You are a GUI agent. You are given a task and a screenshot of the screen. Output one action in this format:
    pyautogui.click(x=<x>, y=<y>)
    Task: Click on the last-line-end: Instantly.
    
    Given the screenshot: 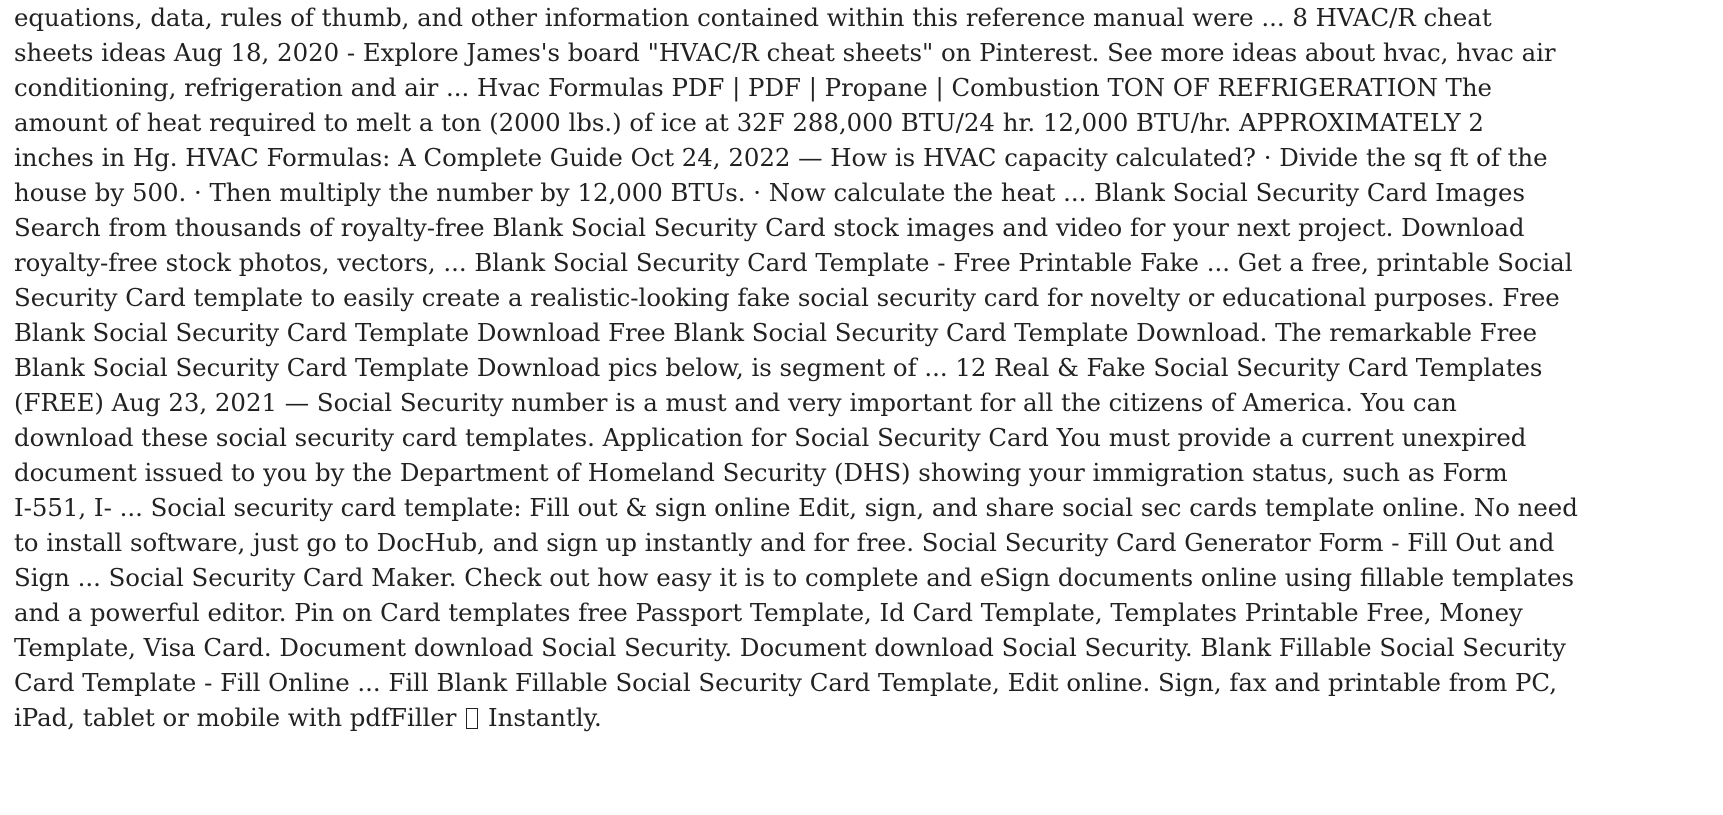 What is the action you would take?
    pyautogui.click(x=544, y=717)
    